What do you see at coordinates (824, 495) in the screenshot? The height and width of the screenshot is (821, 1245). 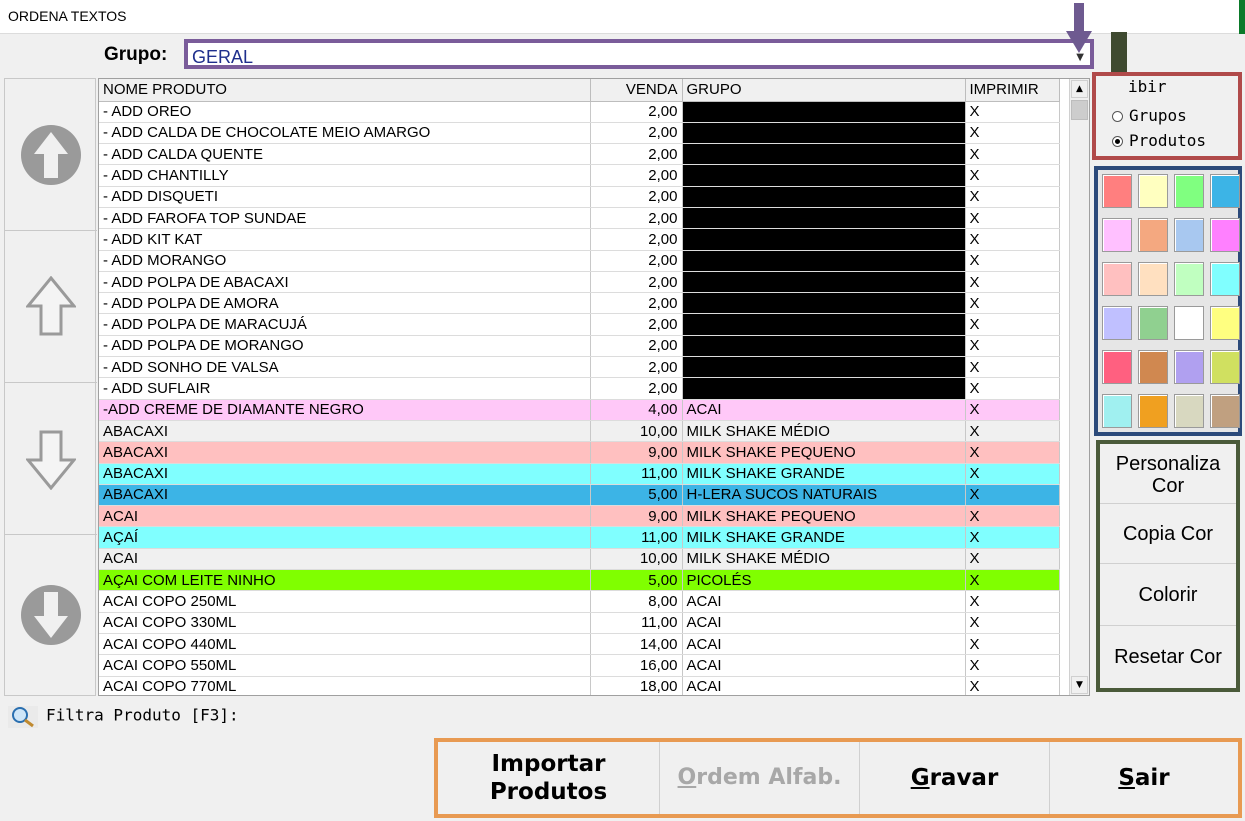 I see `cell-grupo: H-LERA SUCOS NATURAIS` at bounding box center [824, 495].